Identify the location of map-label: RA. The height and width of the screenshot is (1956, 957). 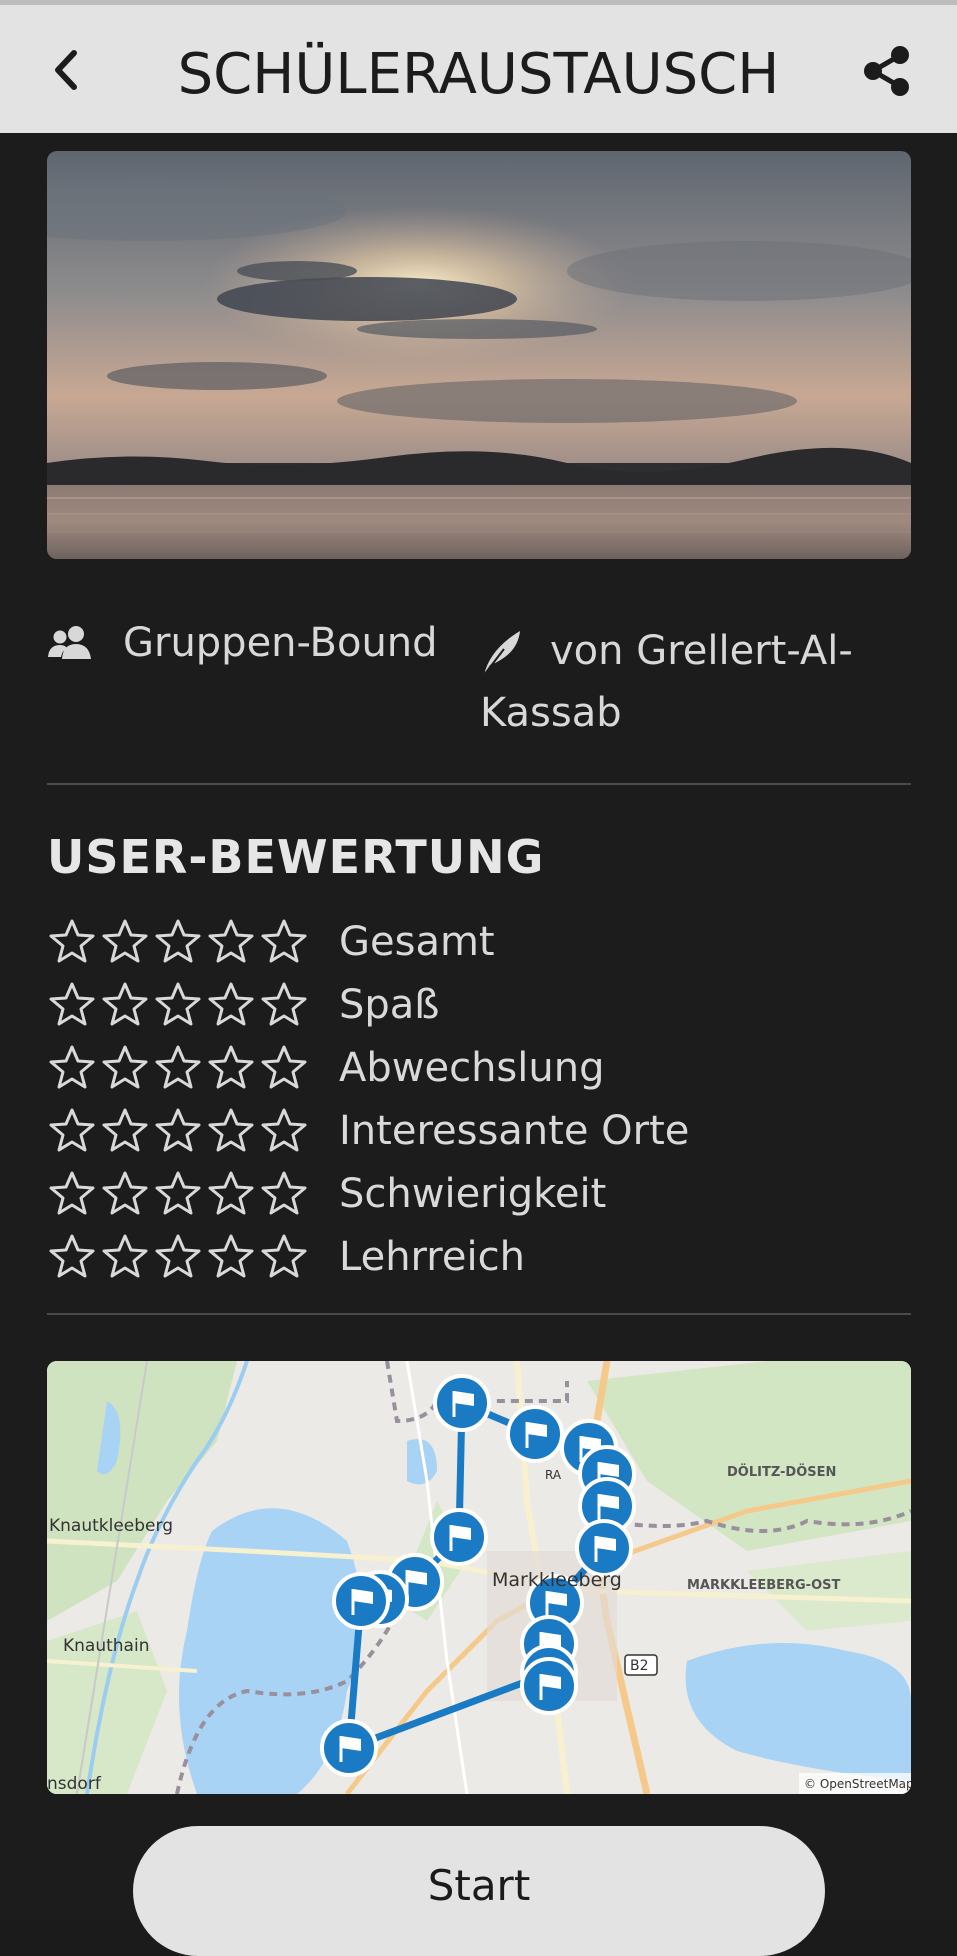
(553, 1475).